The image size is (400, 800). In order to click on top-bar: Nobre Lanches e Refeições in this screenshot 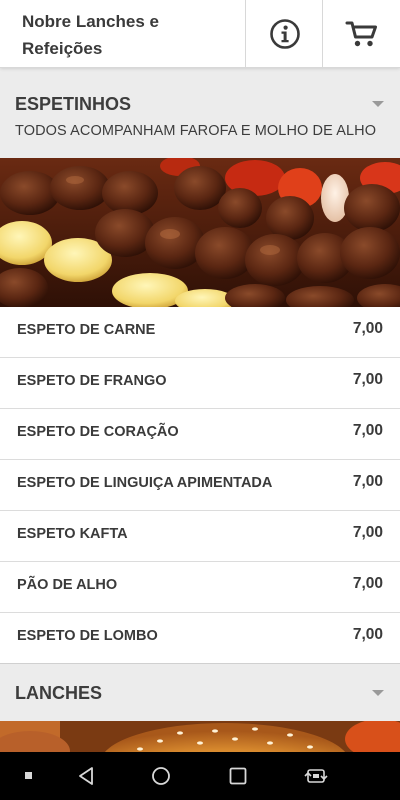, I will do `click(200, 34)`.